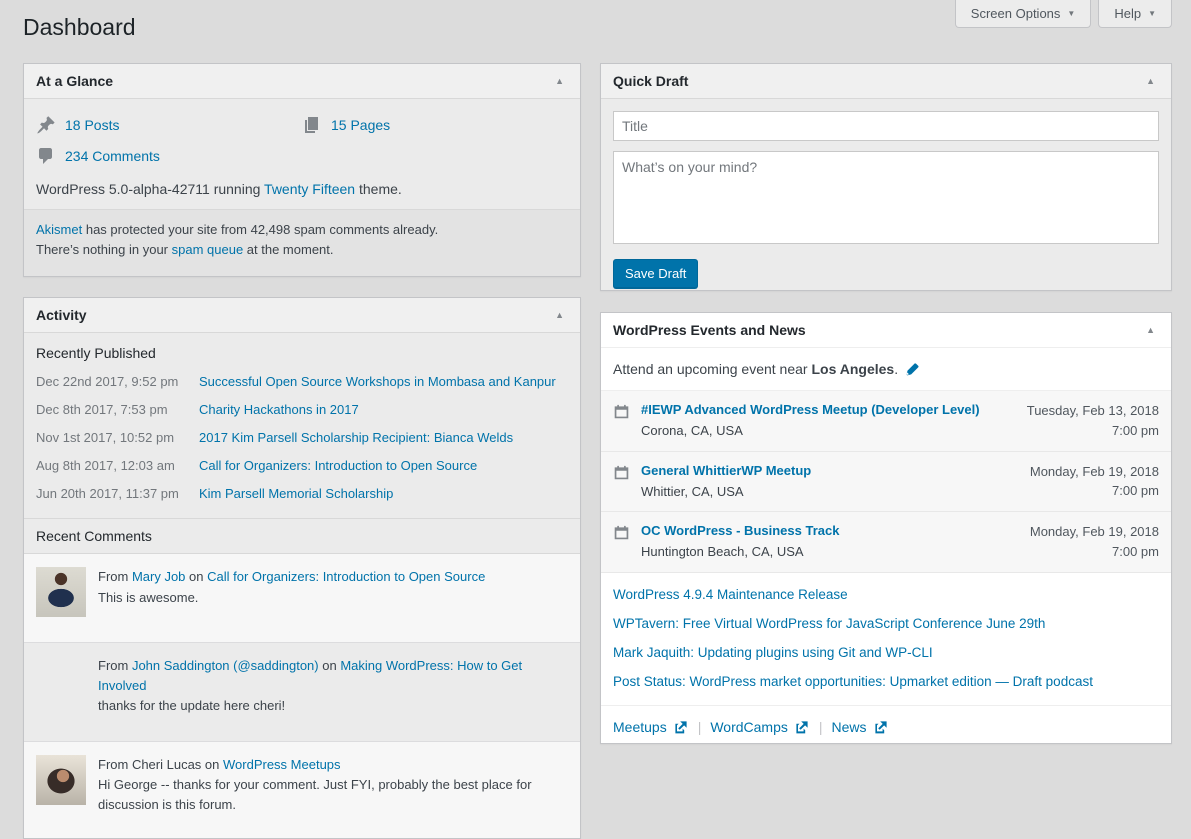 The width and height of the screenshot is (1191, 839). Describe the element at coordinates (309, 189) in the screenshot. I see `theme-link: Twenty Fifteen` at that location.